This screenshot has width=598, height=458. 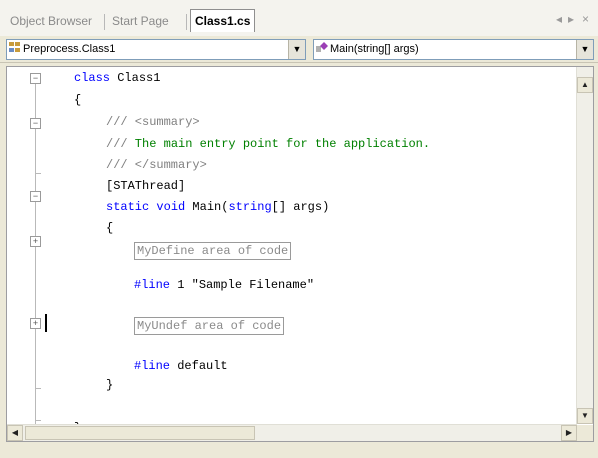 What do you see at coordinates (374, 49) in the screenshot?
I see `member-dropdown-value: Main(string[] args)` at bounding box center [374, 49].